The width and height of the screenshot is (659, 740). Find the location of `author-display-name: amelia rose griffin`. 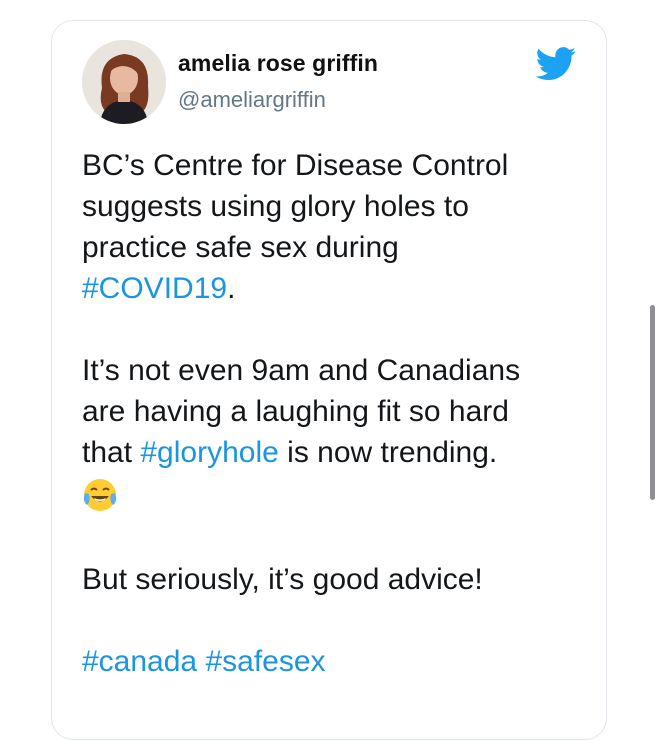

author-display-name: amelia rose griffin is located at coordinates (278, 63).